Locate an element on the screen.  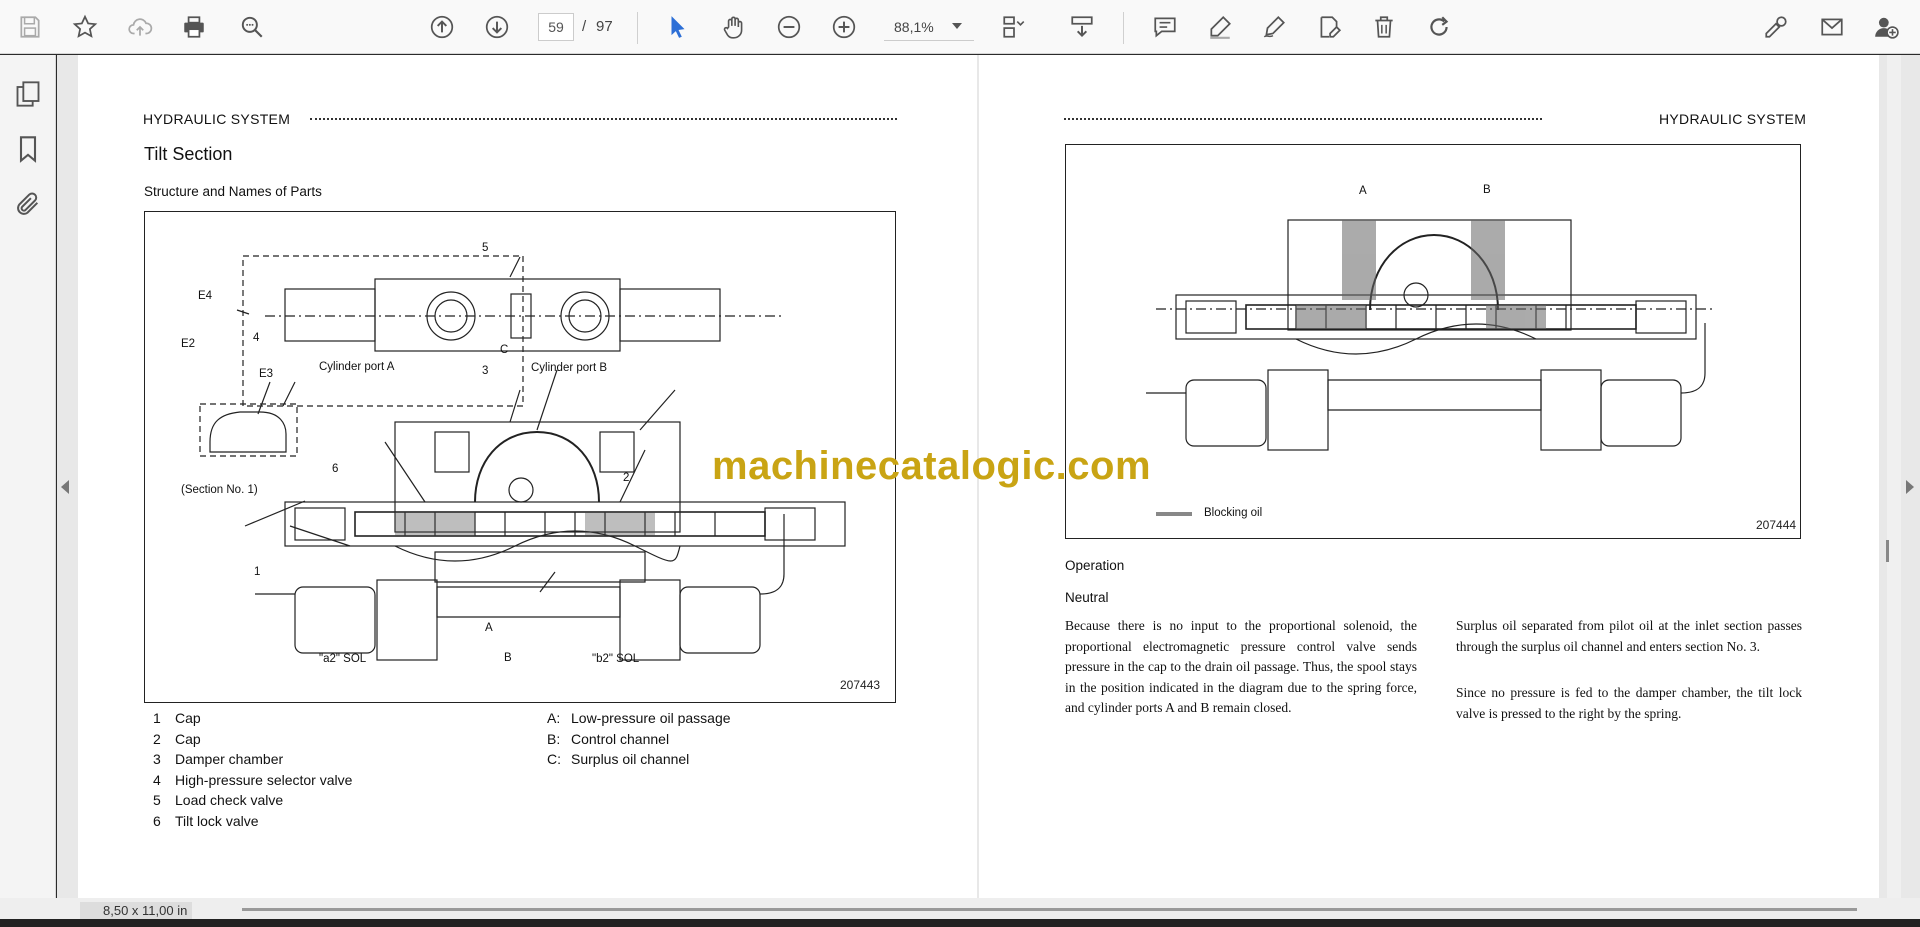
scrollbar-thumb is located at coordinates (1887, 551).